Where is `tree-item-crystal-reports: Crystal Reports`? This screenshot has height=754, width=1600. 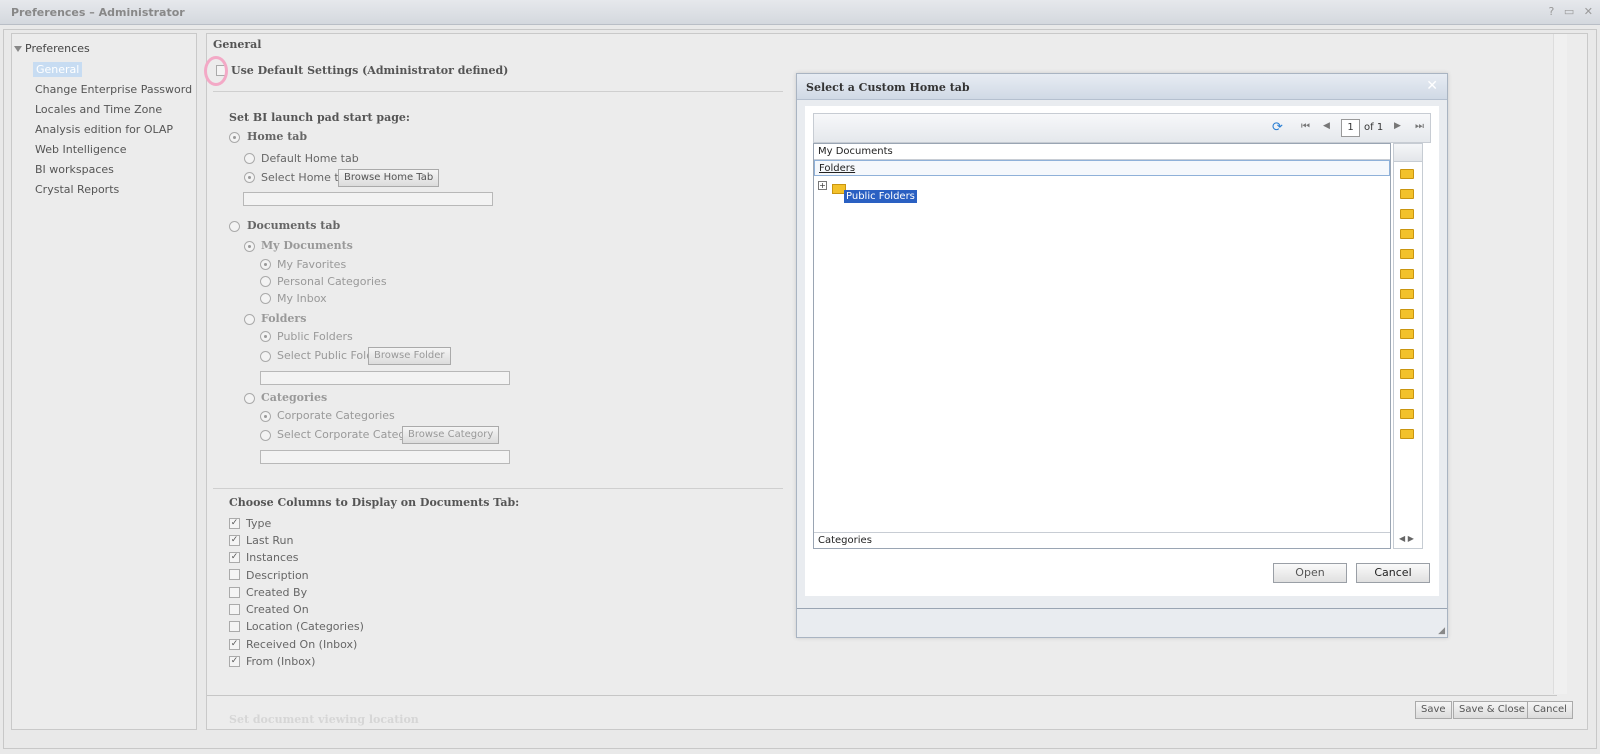
tree-item-crystal-reports: Crystal Reports is located at coordinates (77, 189).